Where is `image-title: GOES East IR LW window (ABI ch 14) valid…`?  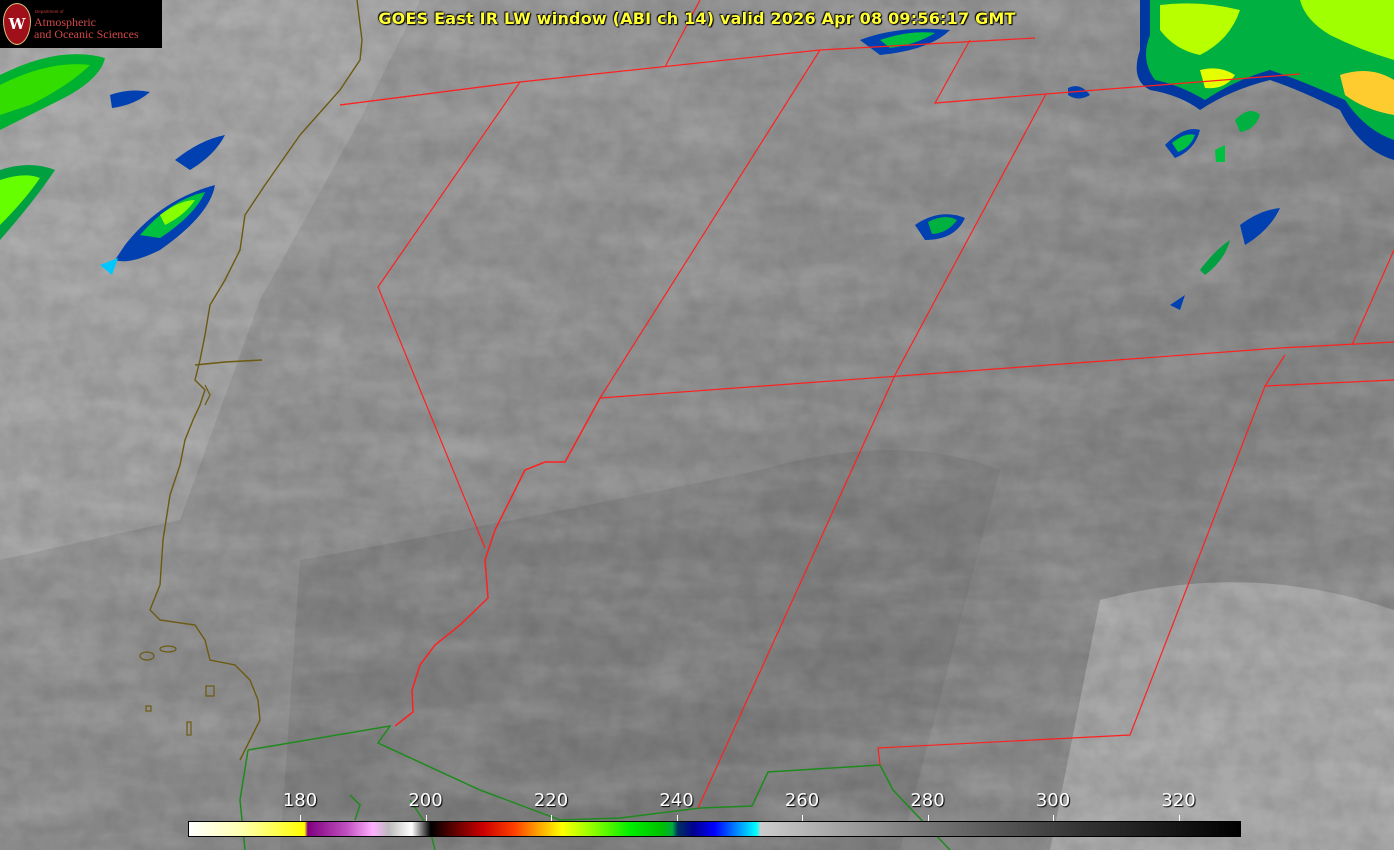
image-title: GOES East IR LW window (ABI ch 14) valid… is located at coordinates (697, 18).